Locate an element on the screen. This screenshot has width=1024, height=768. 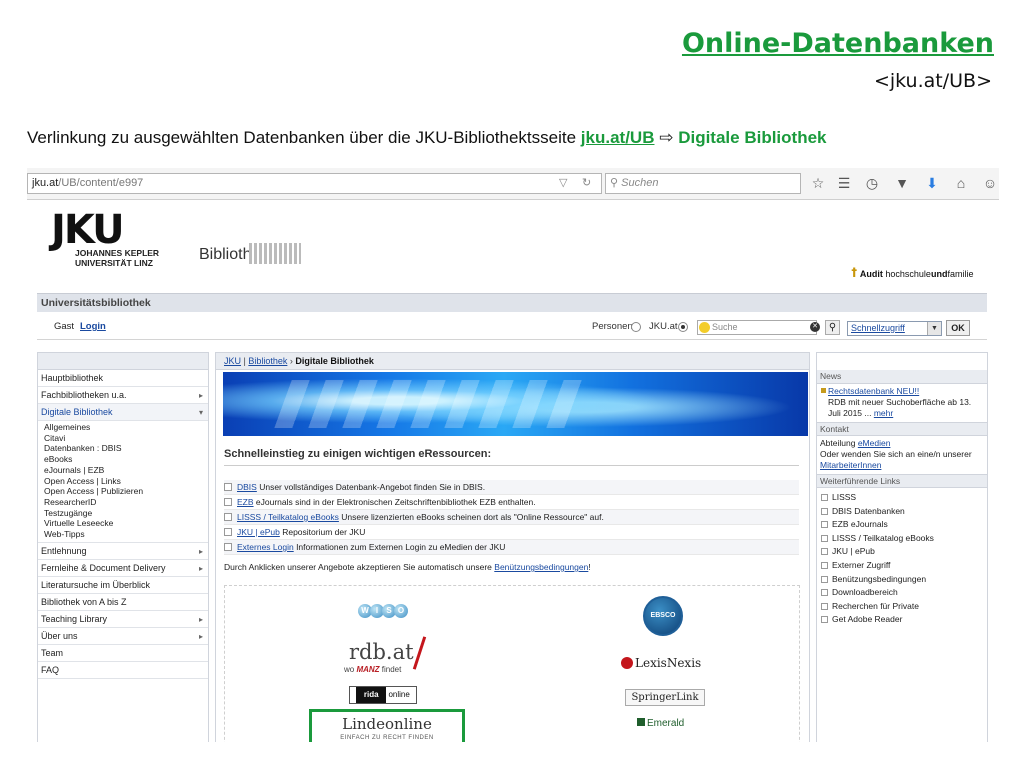
nav-subitem: eBooks is located at coordinates (123, 459).